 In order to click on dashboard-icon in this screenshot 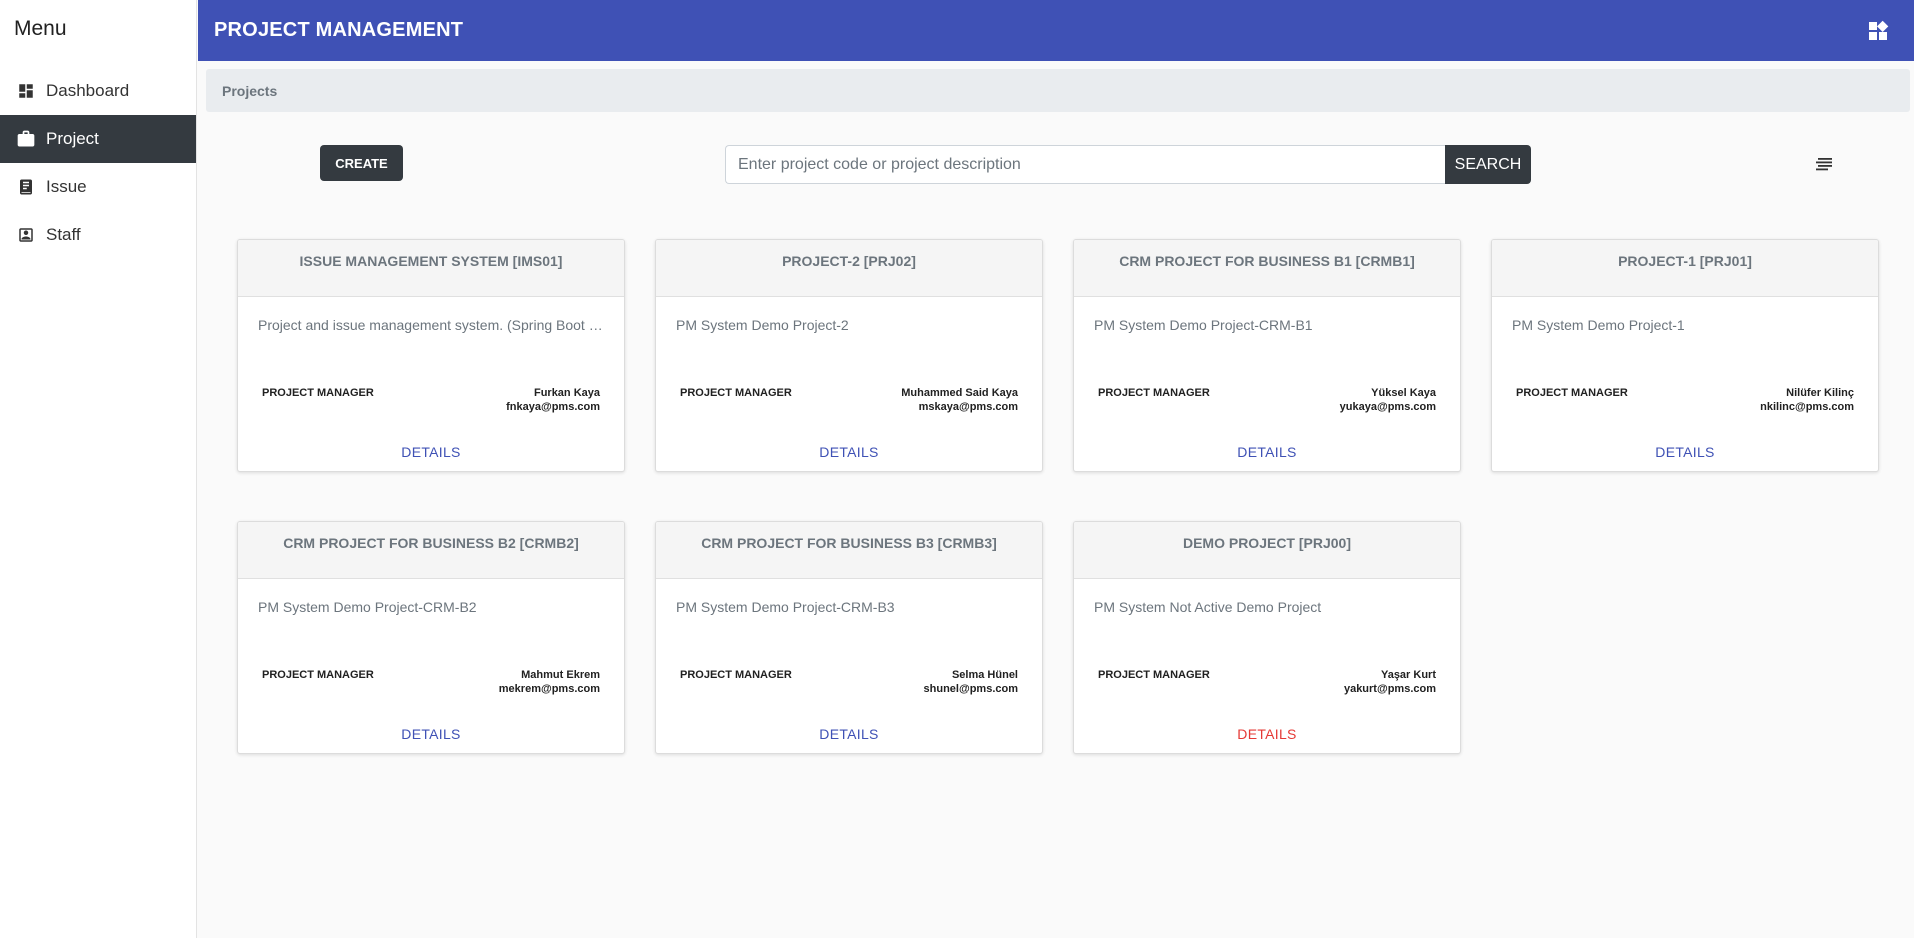, I will do `click(26, 91)`.